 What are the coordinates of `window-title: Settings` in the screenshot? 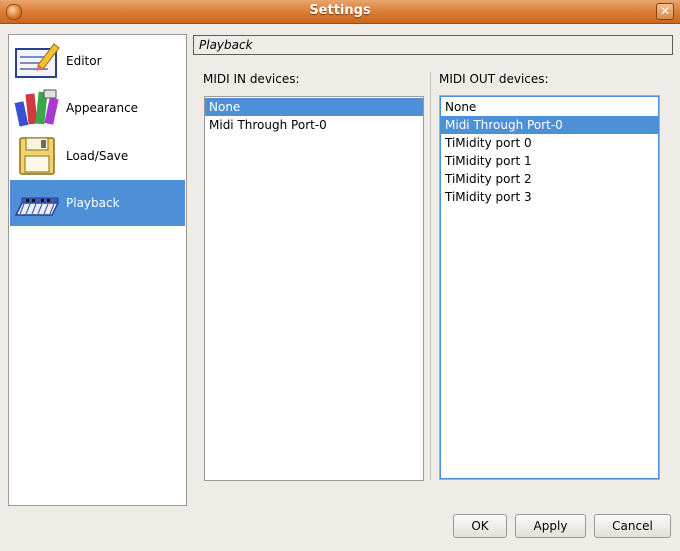 It's located at (340, 10).